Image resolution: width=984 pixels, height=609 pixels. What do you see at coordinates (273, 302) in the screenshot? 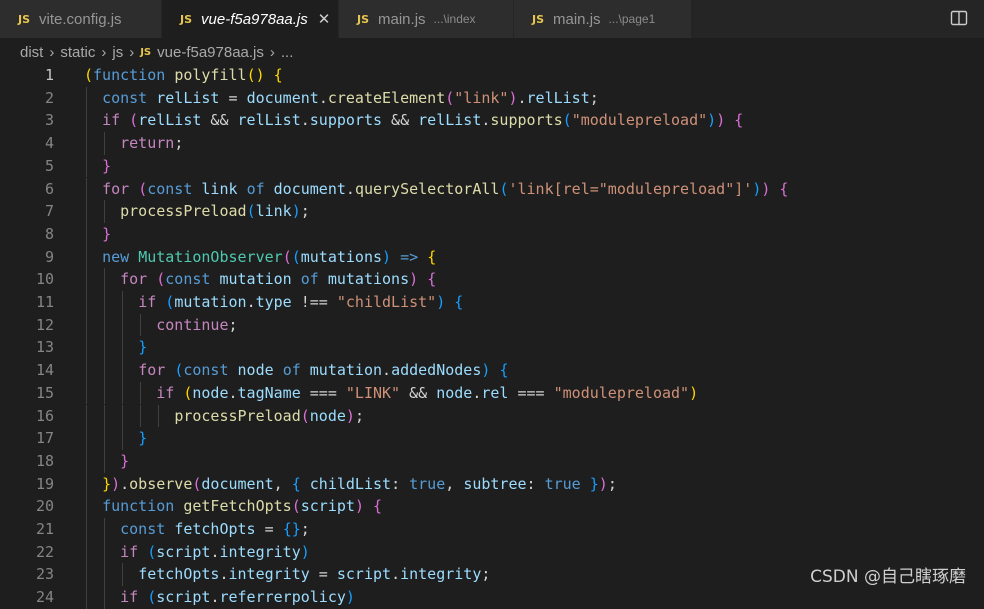
I see `code-text: if (mutation.type !== "childList") {` at bounding box center [273, 302].